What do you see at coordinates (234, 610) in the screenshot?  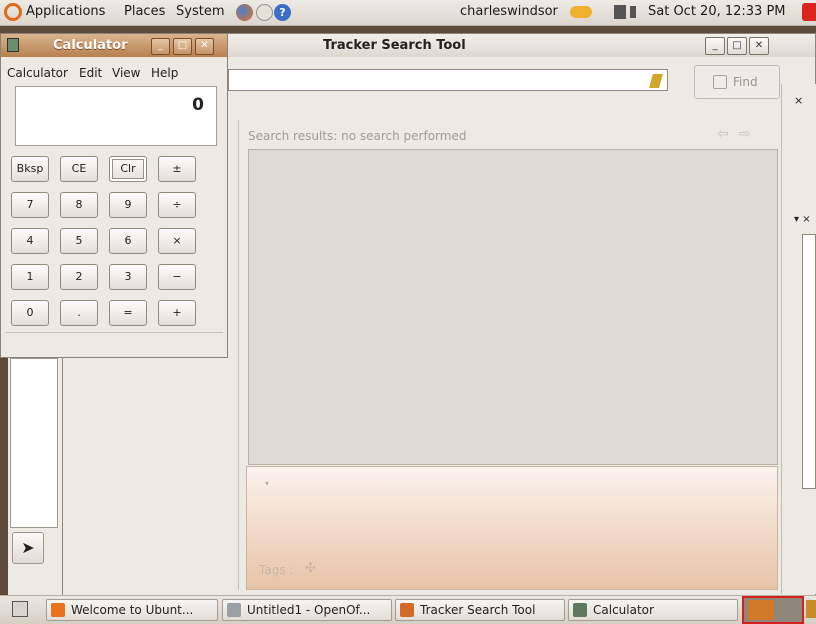 I see `document-icon` at bounding box center [234, 610].